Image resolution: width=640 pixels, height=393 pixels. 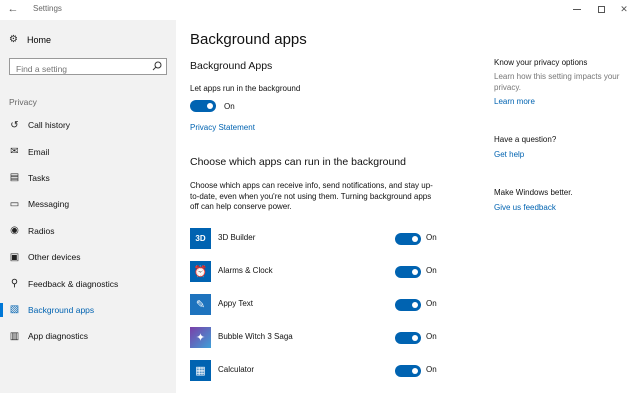 I want to click on sidebar-item-label: Email, so click(x=39, y=151).